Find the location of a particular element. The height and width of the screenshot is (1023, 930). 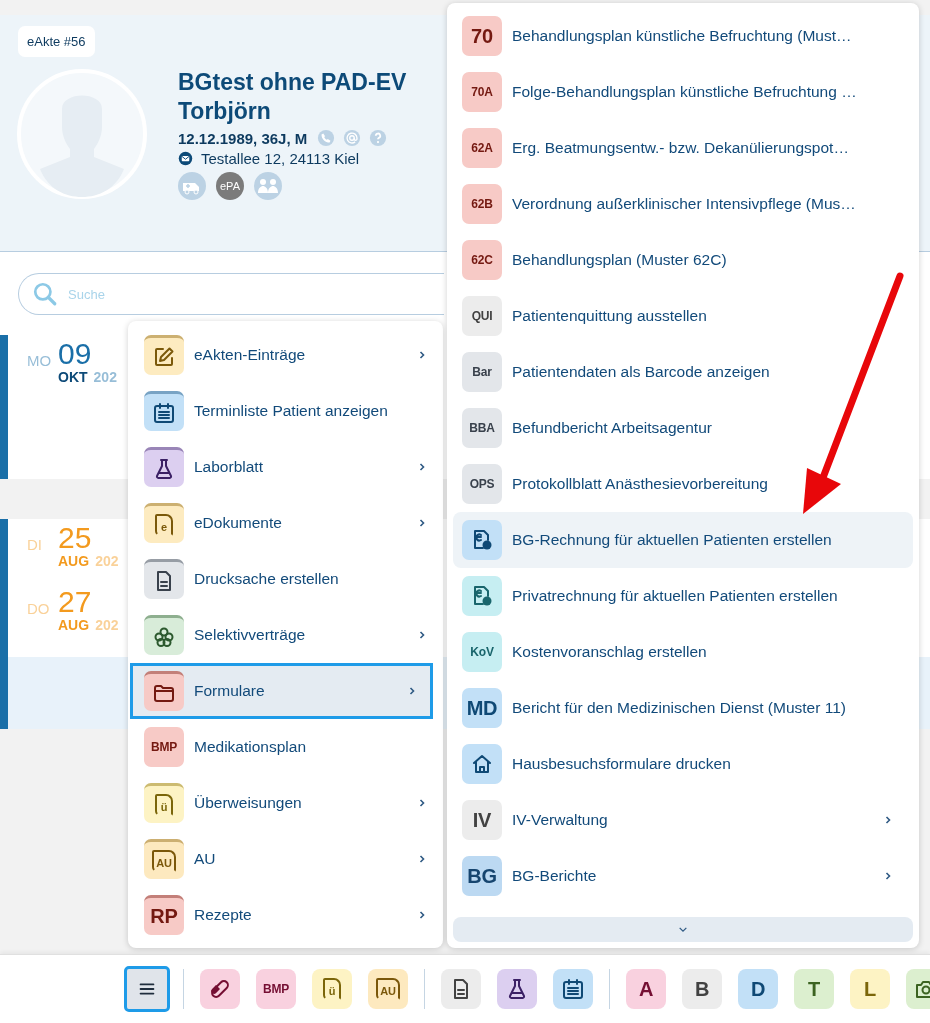

pill-icon is located at coordinates (220, 989).